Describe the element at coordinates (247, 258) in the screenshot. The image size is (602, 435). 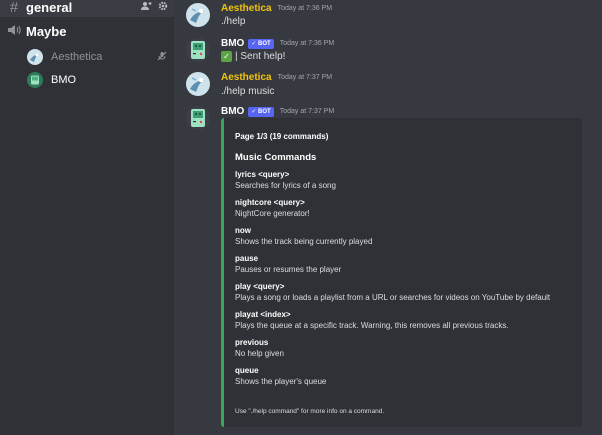
I see `command-name: pause` at that location.